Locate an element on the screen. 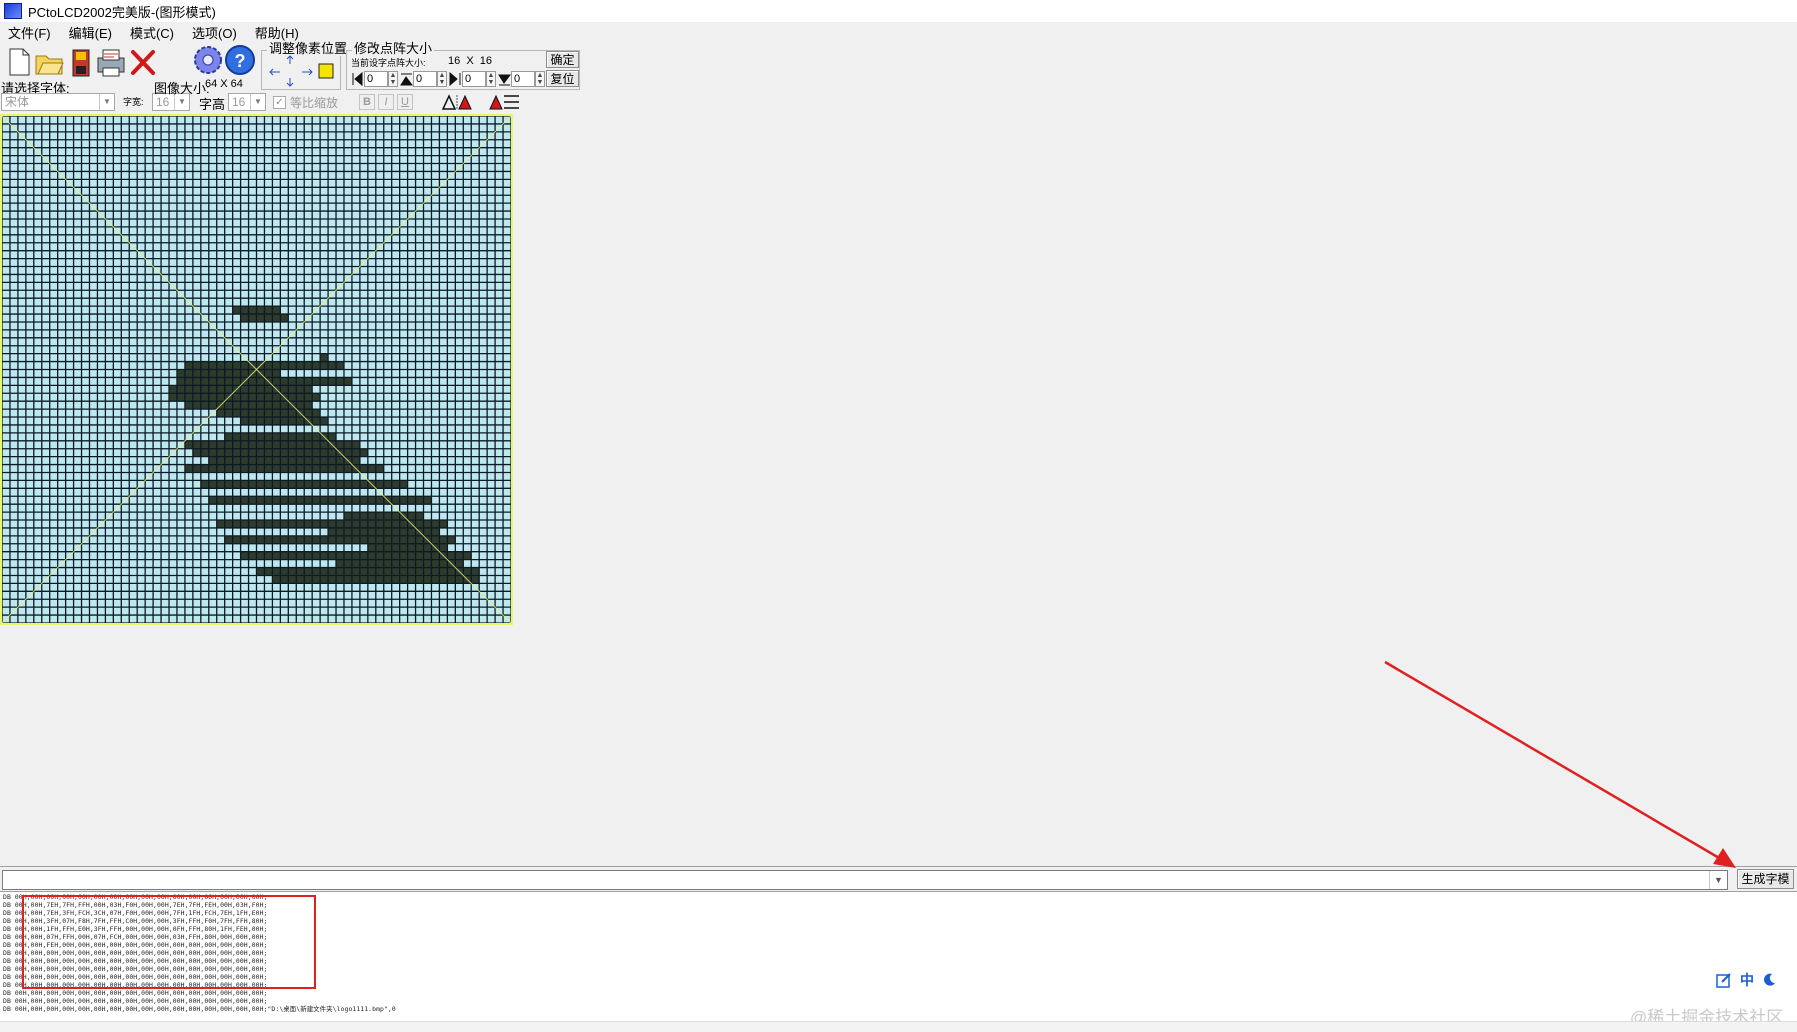 The height and width of the screenshot is (1032, 1797). proportional-checkbox: ✓ is located at coordinates (279, 102).